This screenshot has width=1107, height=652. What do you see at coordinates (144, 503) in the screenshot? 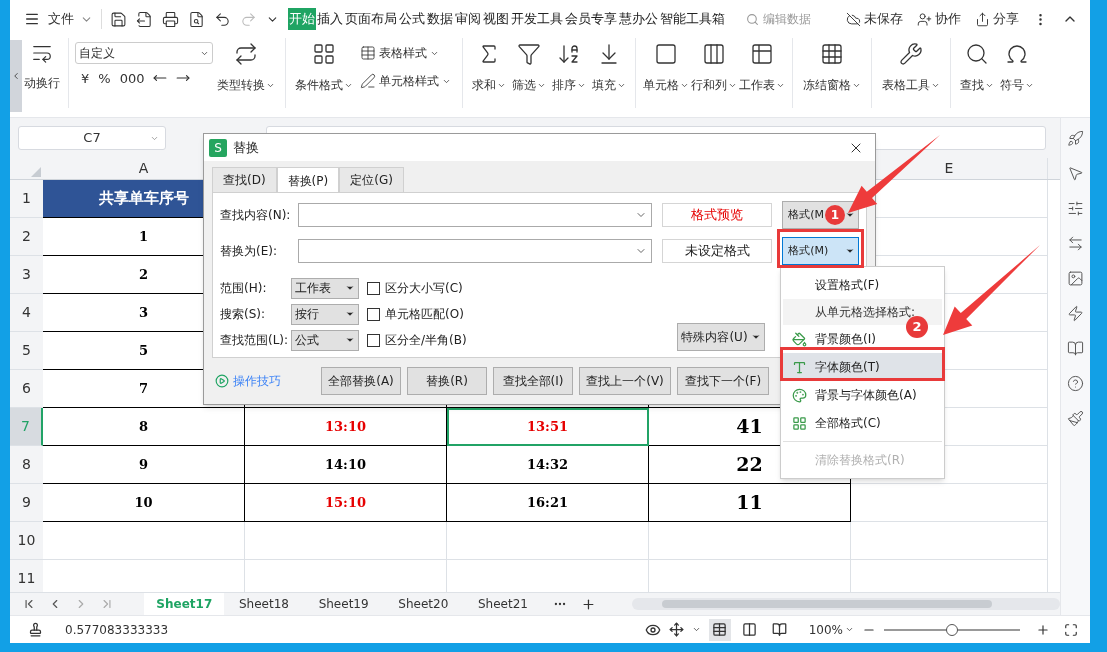
I see `table-cell: 10` at bounding box center [144, 503].